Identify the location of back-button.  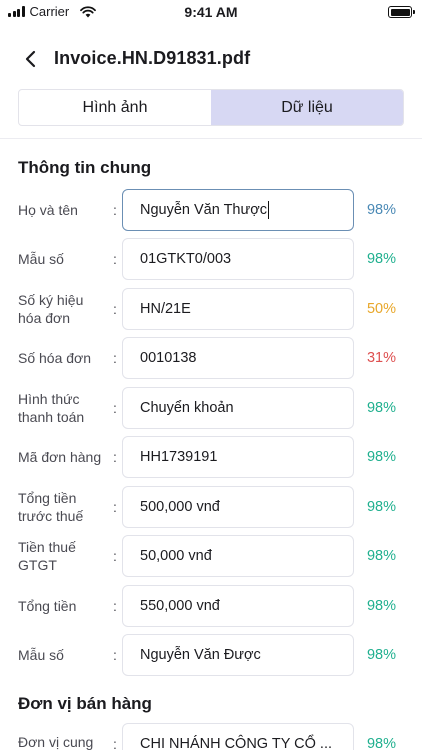
(31, 59).